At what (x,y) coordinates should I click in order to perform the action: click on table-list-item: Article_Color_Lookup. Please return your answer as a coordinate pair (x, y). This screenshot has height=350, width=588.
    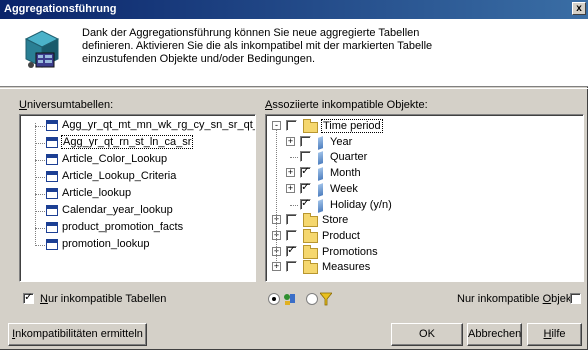
    Looking at the image, I should click on (106, 160).